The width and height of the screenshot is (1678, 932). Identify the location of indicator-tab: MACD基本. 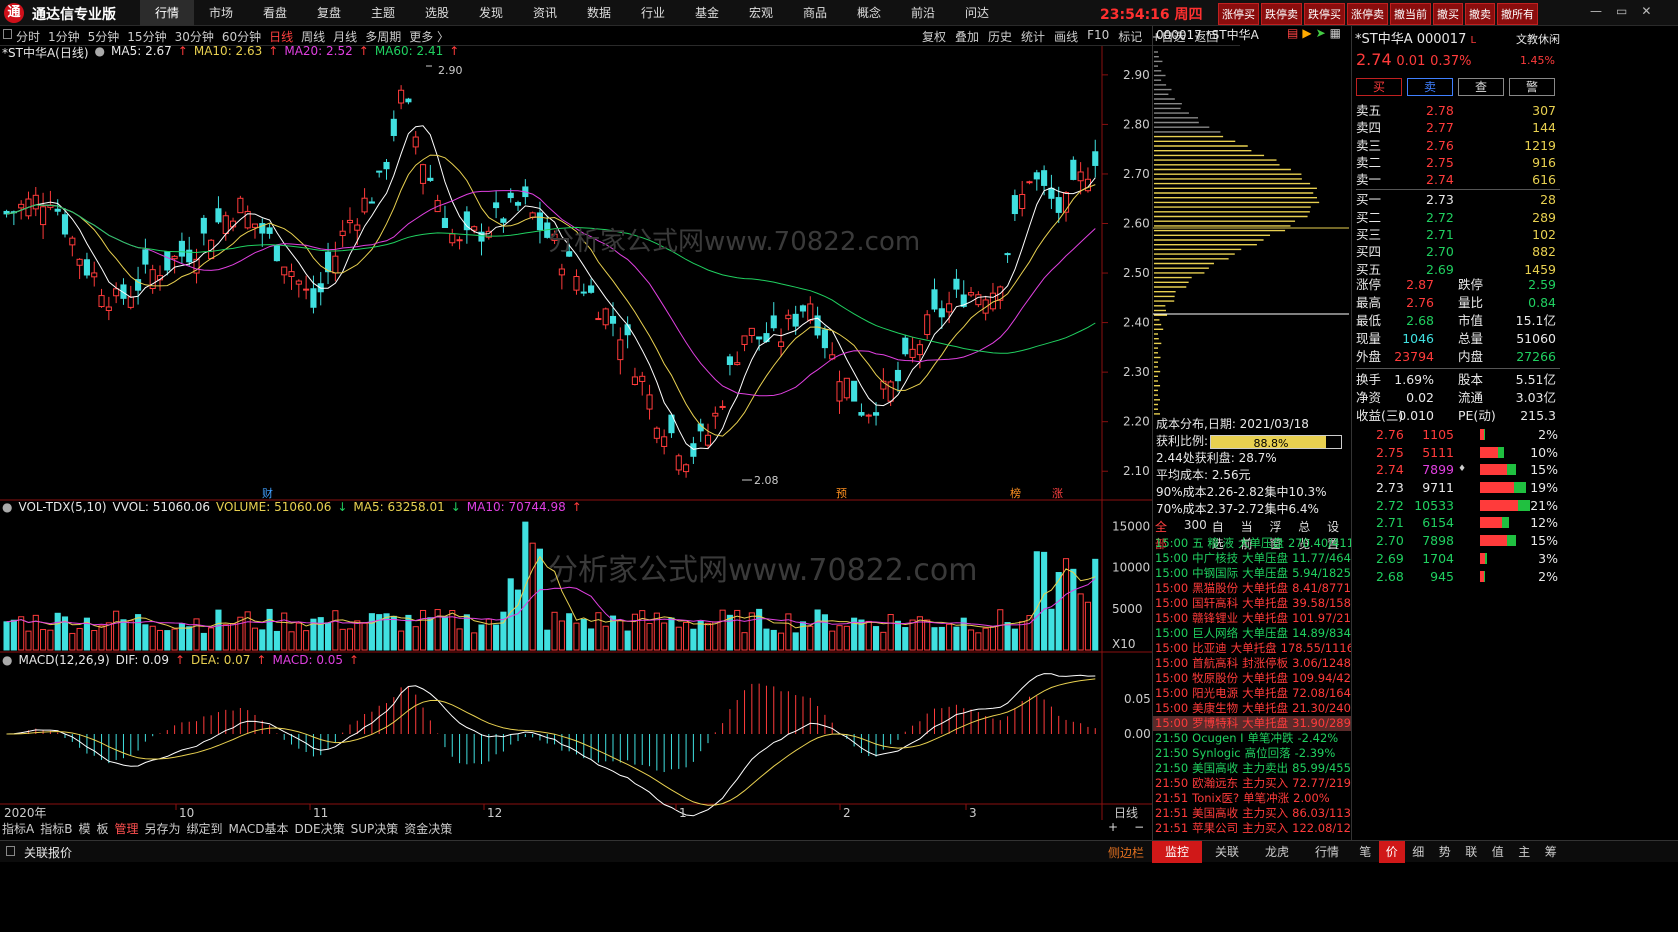
(259, 829).